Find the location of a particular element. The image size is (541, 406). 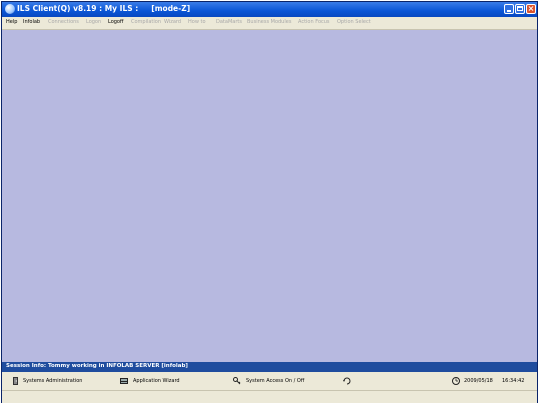

menu-wizard: Wizard is located at coordinates (172, 22).